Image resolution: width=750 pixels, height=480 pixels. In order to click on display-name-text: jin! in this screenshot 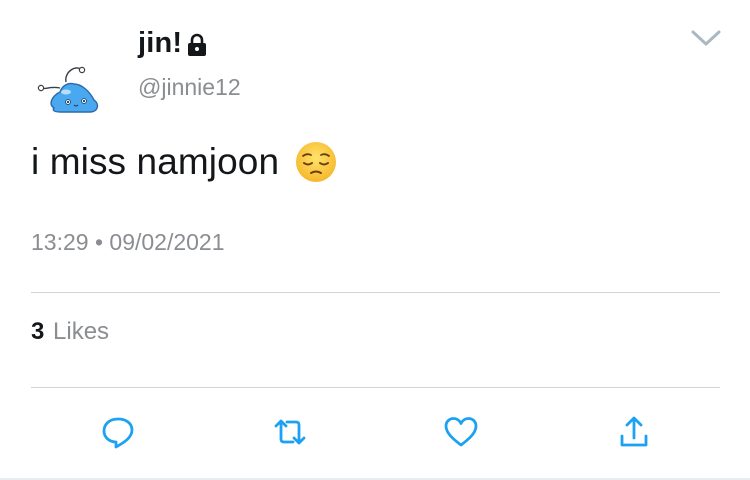, I will do `click(160, 43)`.